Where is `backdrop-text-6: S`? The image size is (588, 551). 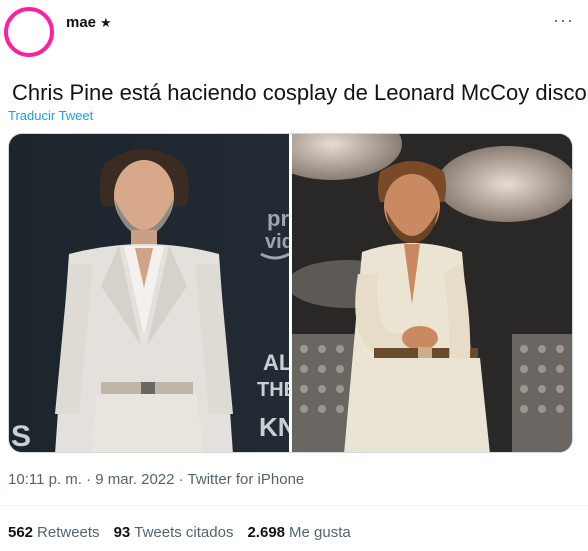 backdrop-text-6: S is located at coordinates (21, 436).